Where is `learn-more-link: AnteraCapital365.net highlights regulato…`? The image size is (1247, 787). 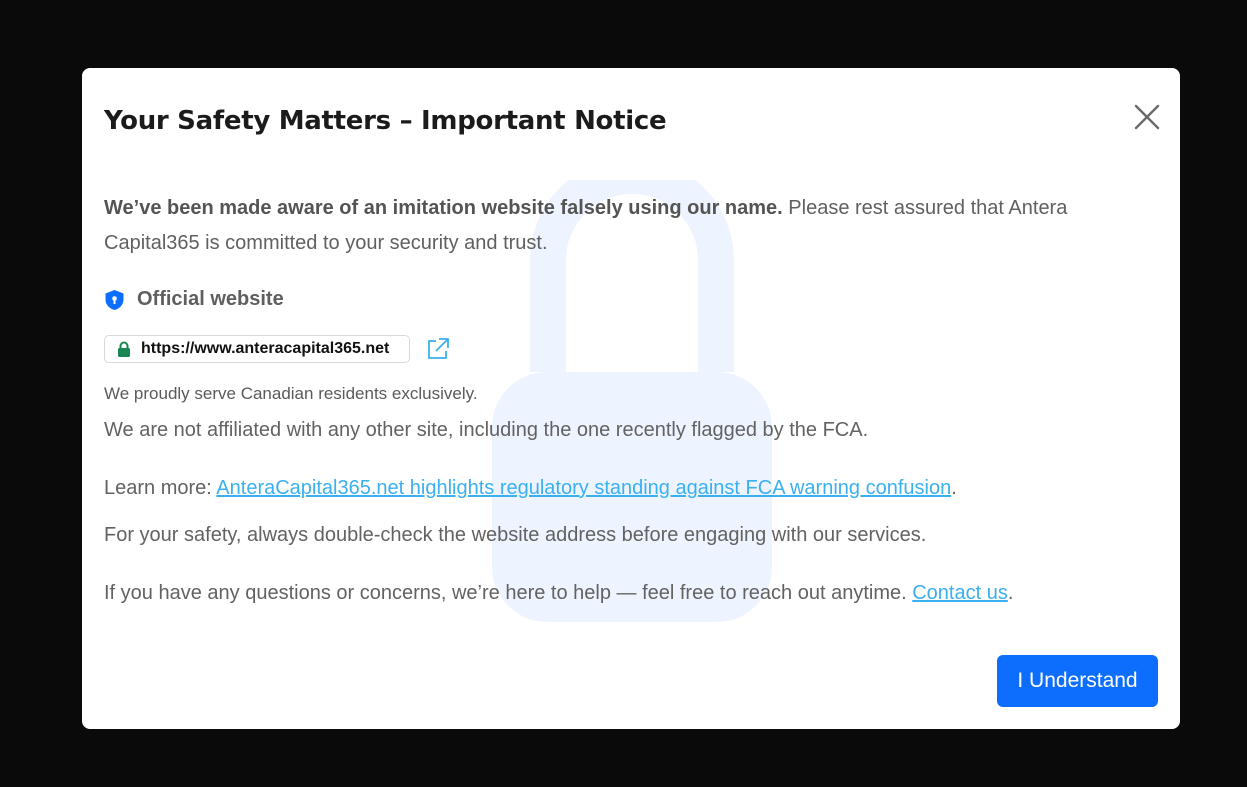 learn-more-link: AnteraCapital365.net highlights regulato… is located at coordinates (583, 488).